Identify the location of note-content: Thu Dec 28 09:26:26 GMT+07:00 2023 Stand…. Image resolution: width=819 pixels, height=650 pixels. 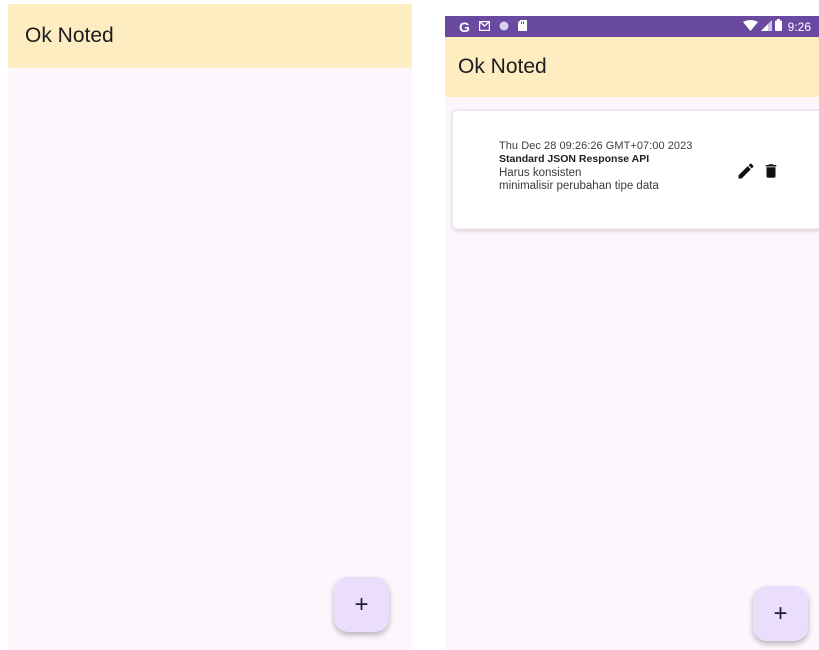
(595, 166).